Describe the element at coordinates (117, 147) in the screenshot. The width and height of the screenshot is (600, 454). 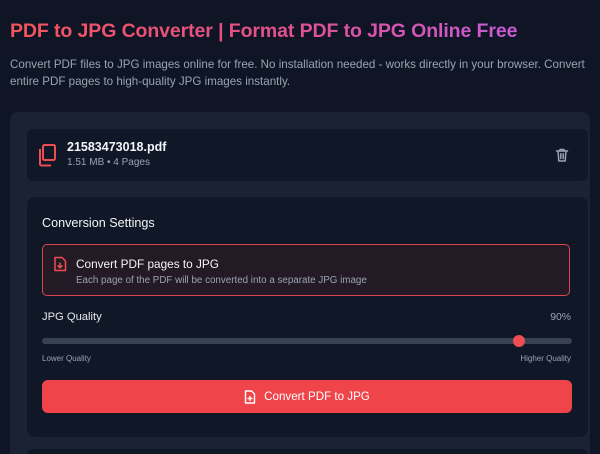
I see `file-name: 21583473018.pdf` at that location.